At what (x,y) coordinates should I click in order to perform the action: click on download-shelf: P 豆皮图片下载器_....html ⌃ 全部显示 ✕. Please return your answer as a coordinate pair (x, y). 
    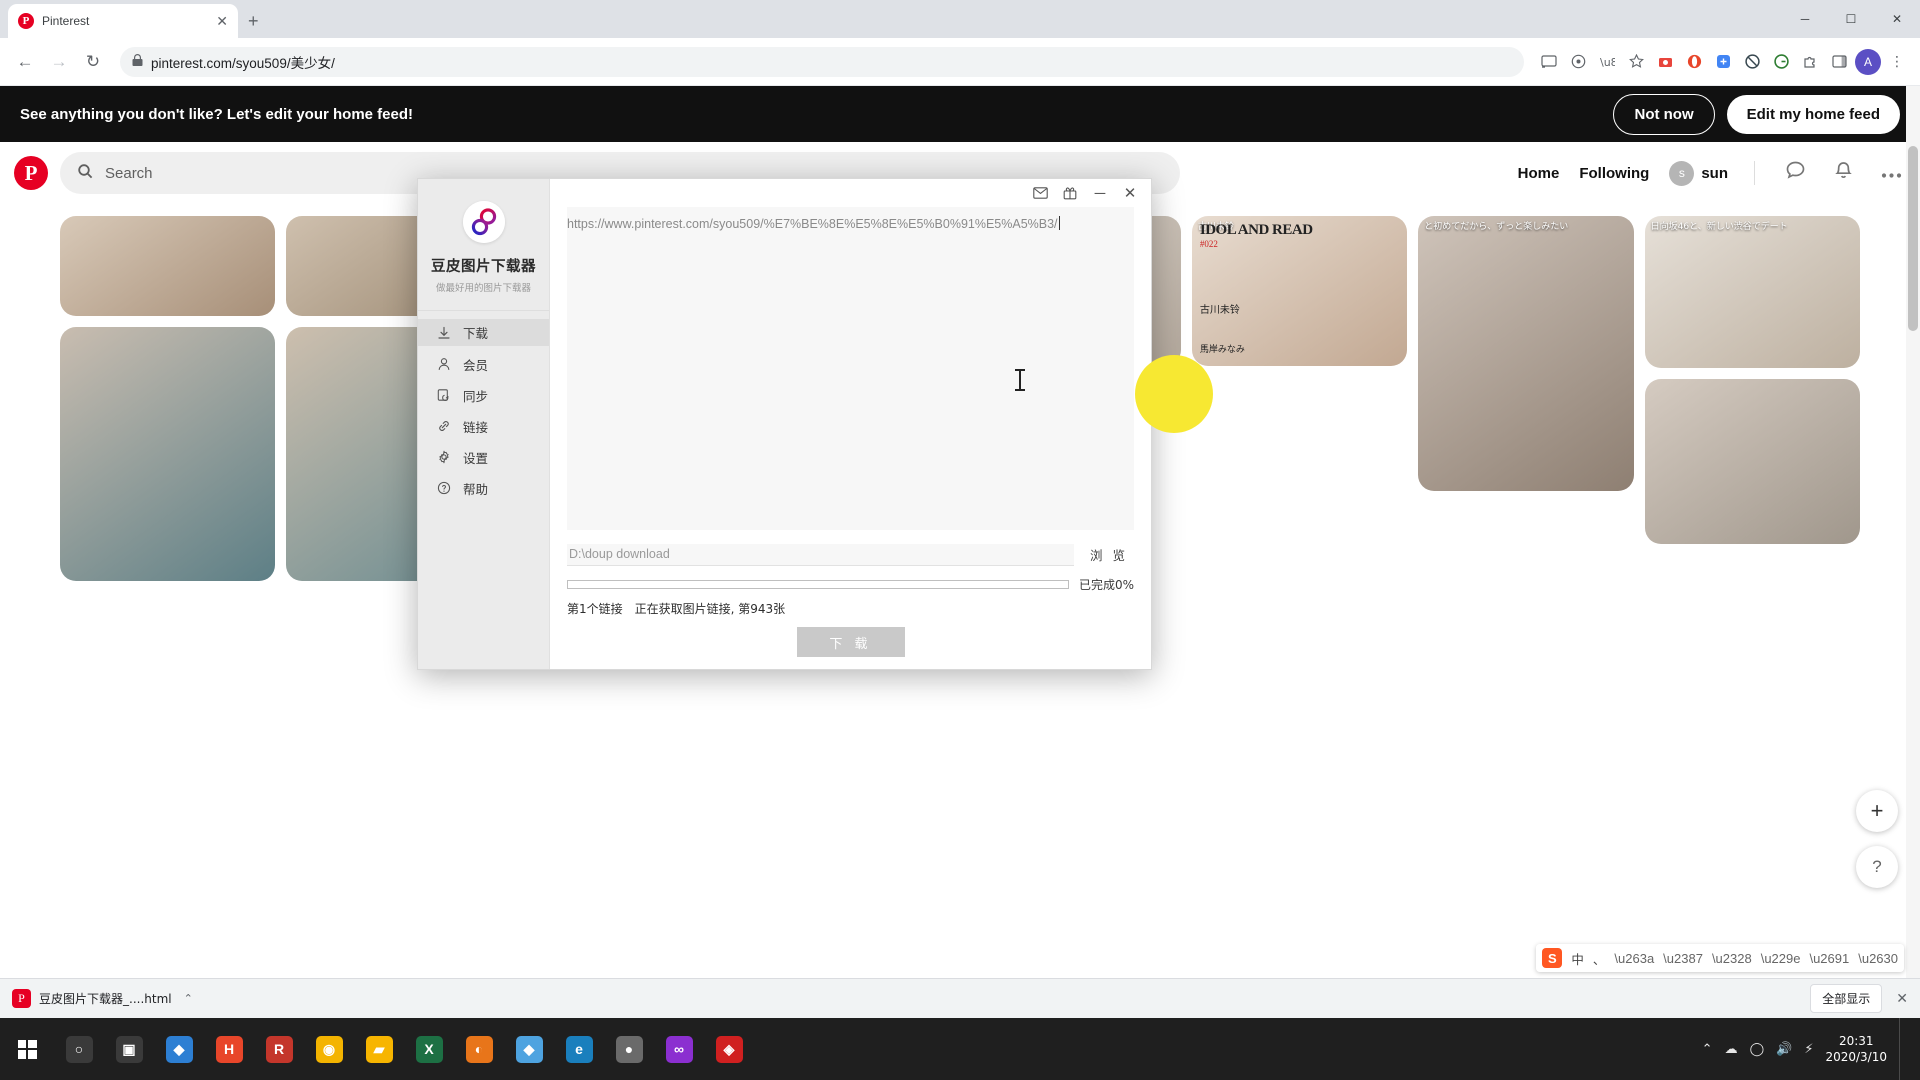
    Looking at the image, I should click on (960, 998).